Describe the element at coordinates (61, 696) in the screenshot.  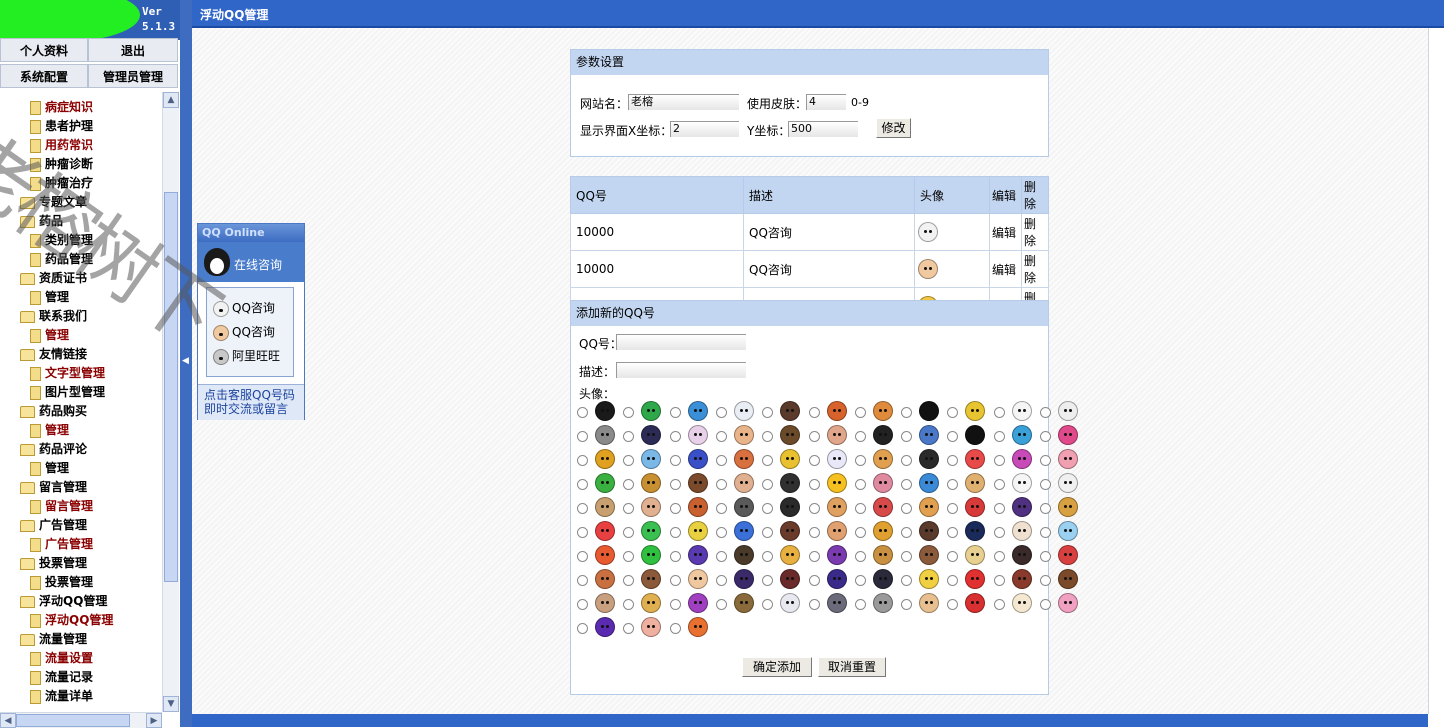
I see `tree-item: 流量详单` at that location.